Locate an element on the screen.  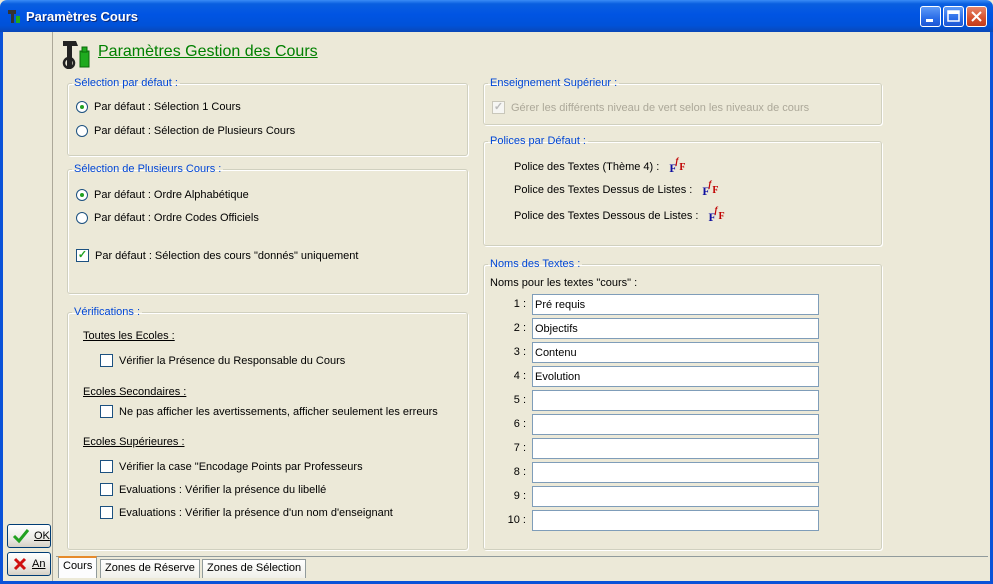
field-number: 5 : is located at coordinates (519, 400).